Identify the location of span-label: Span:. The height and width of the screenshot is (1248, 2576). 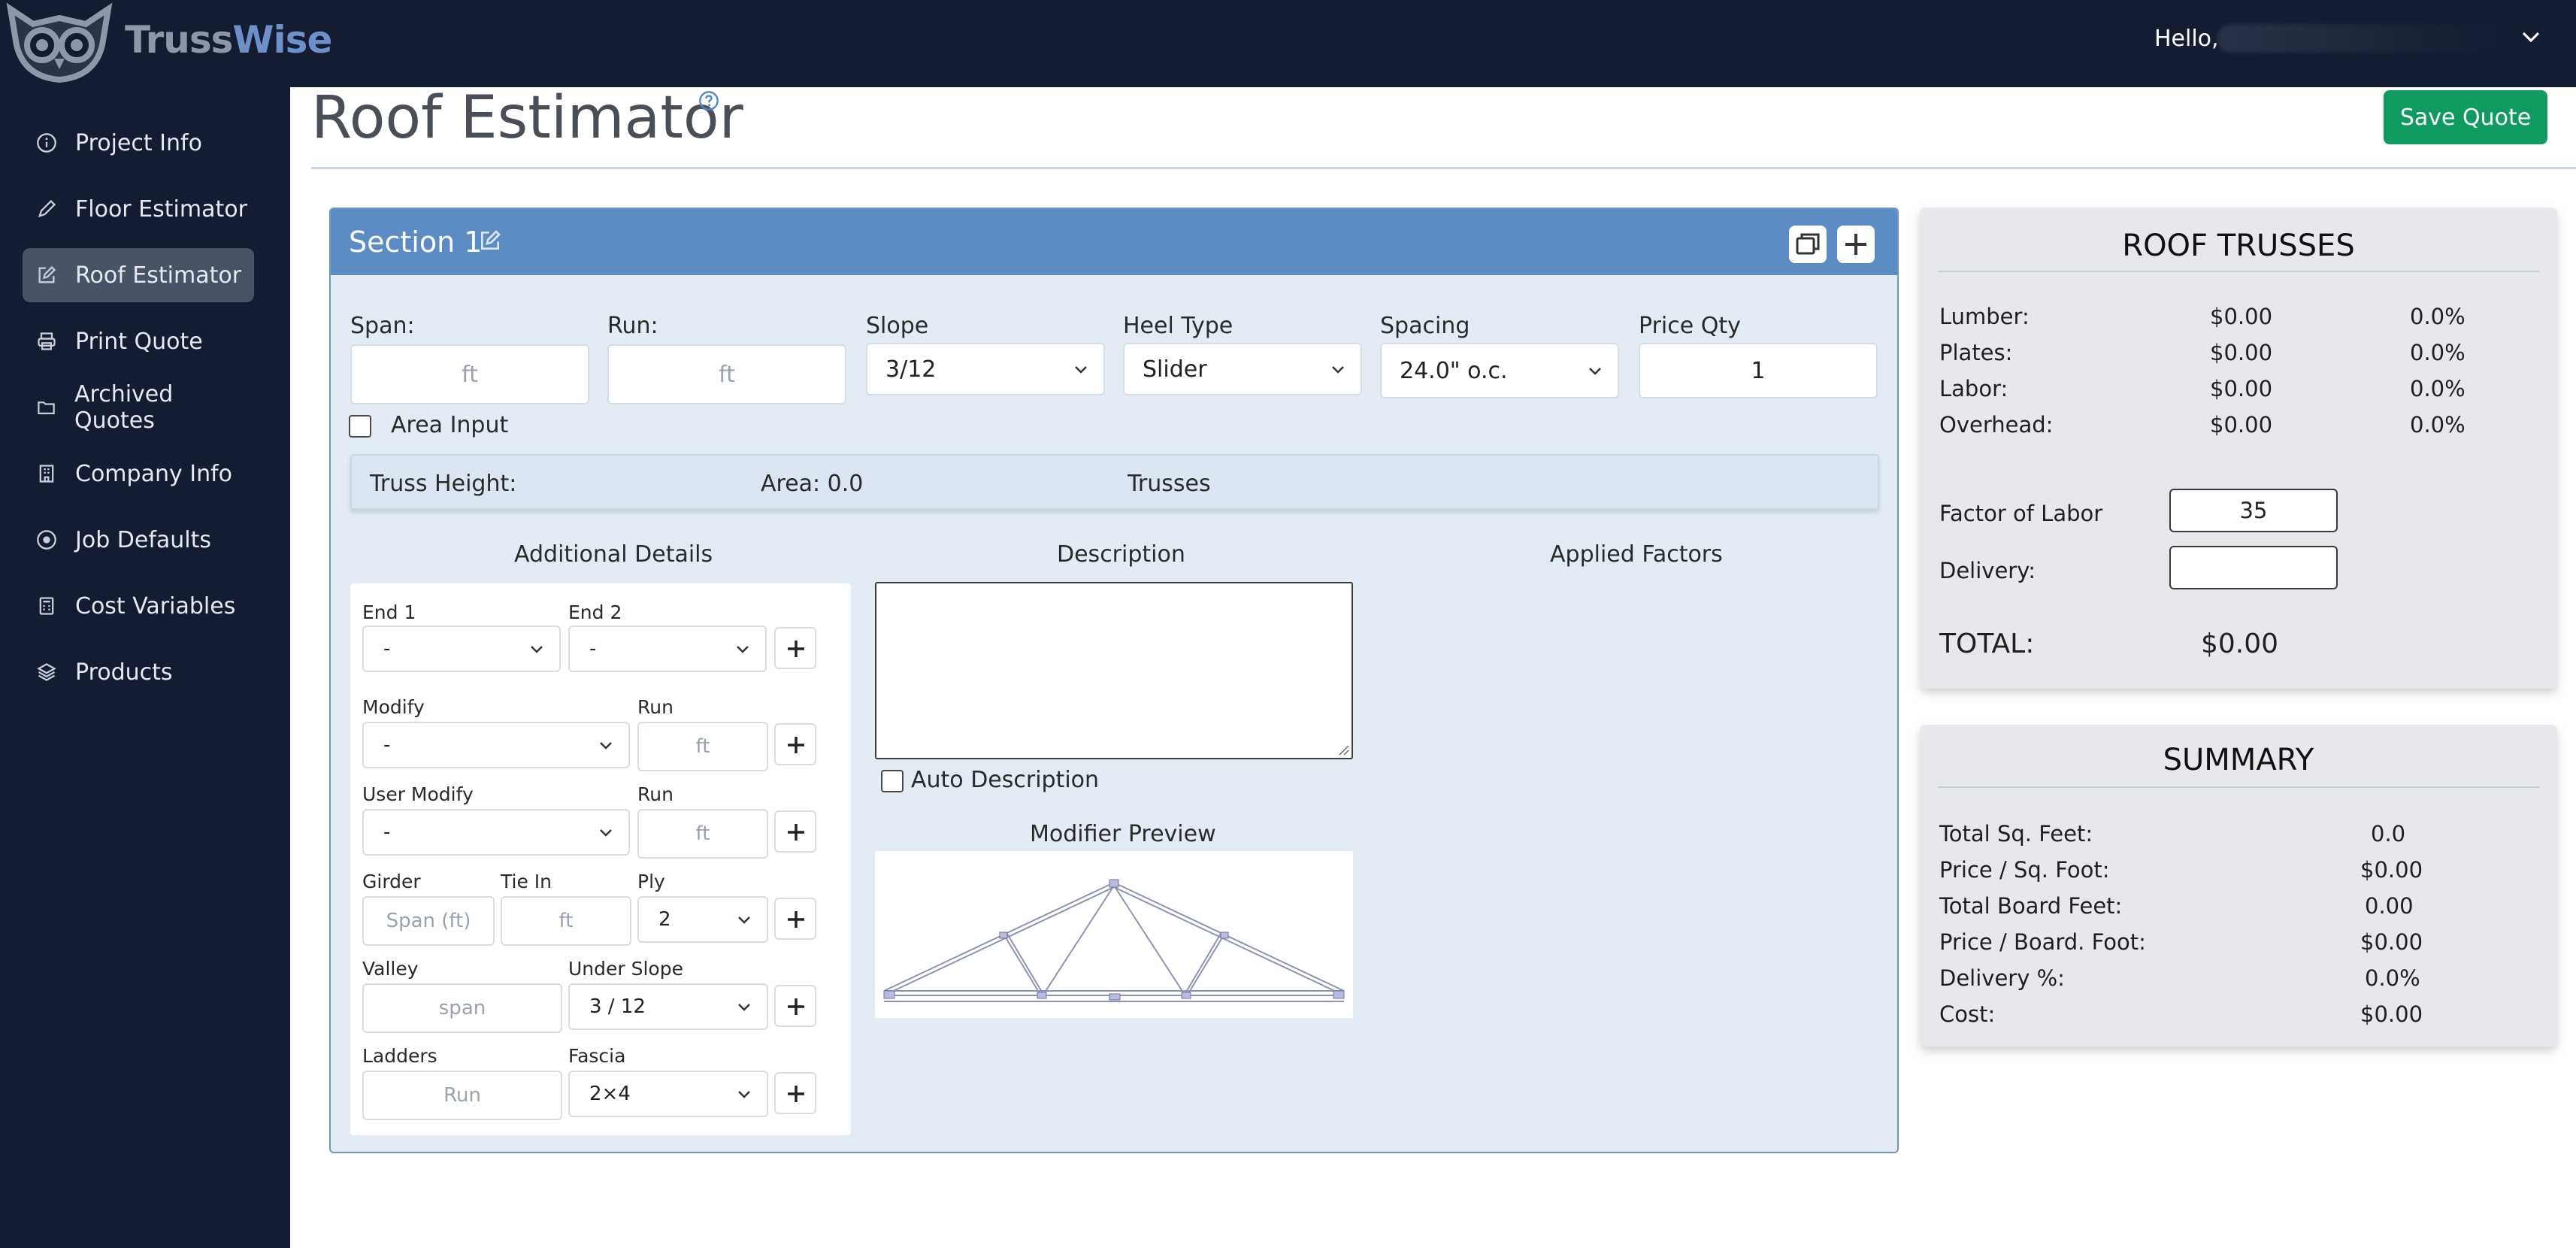
(382, 326).